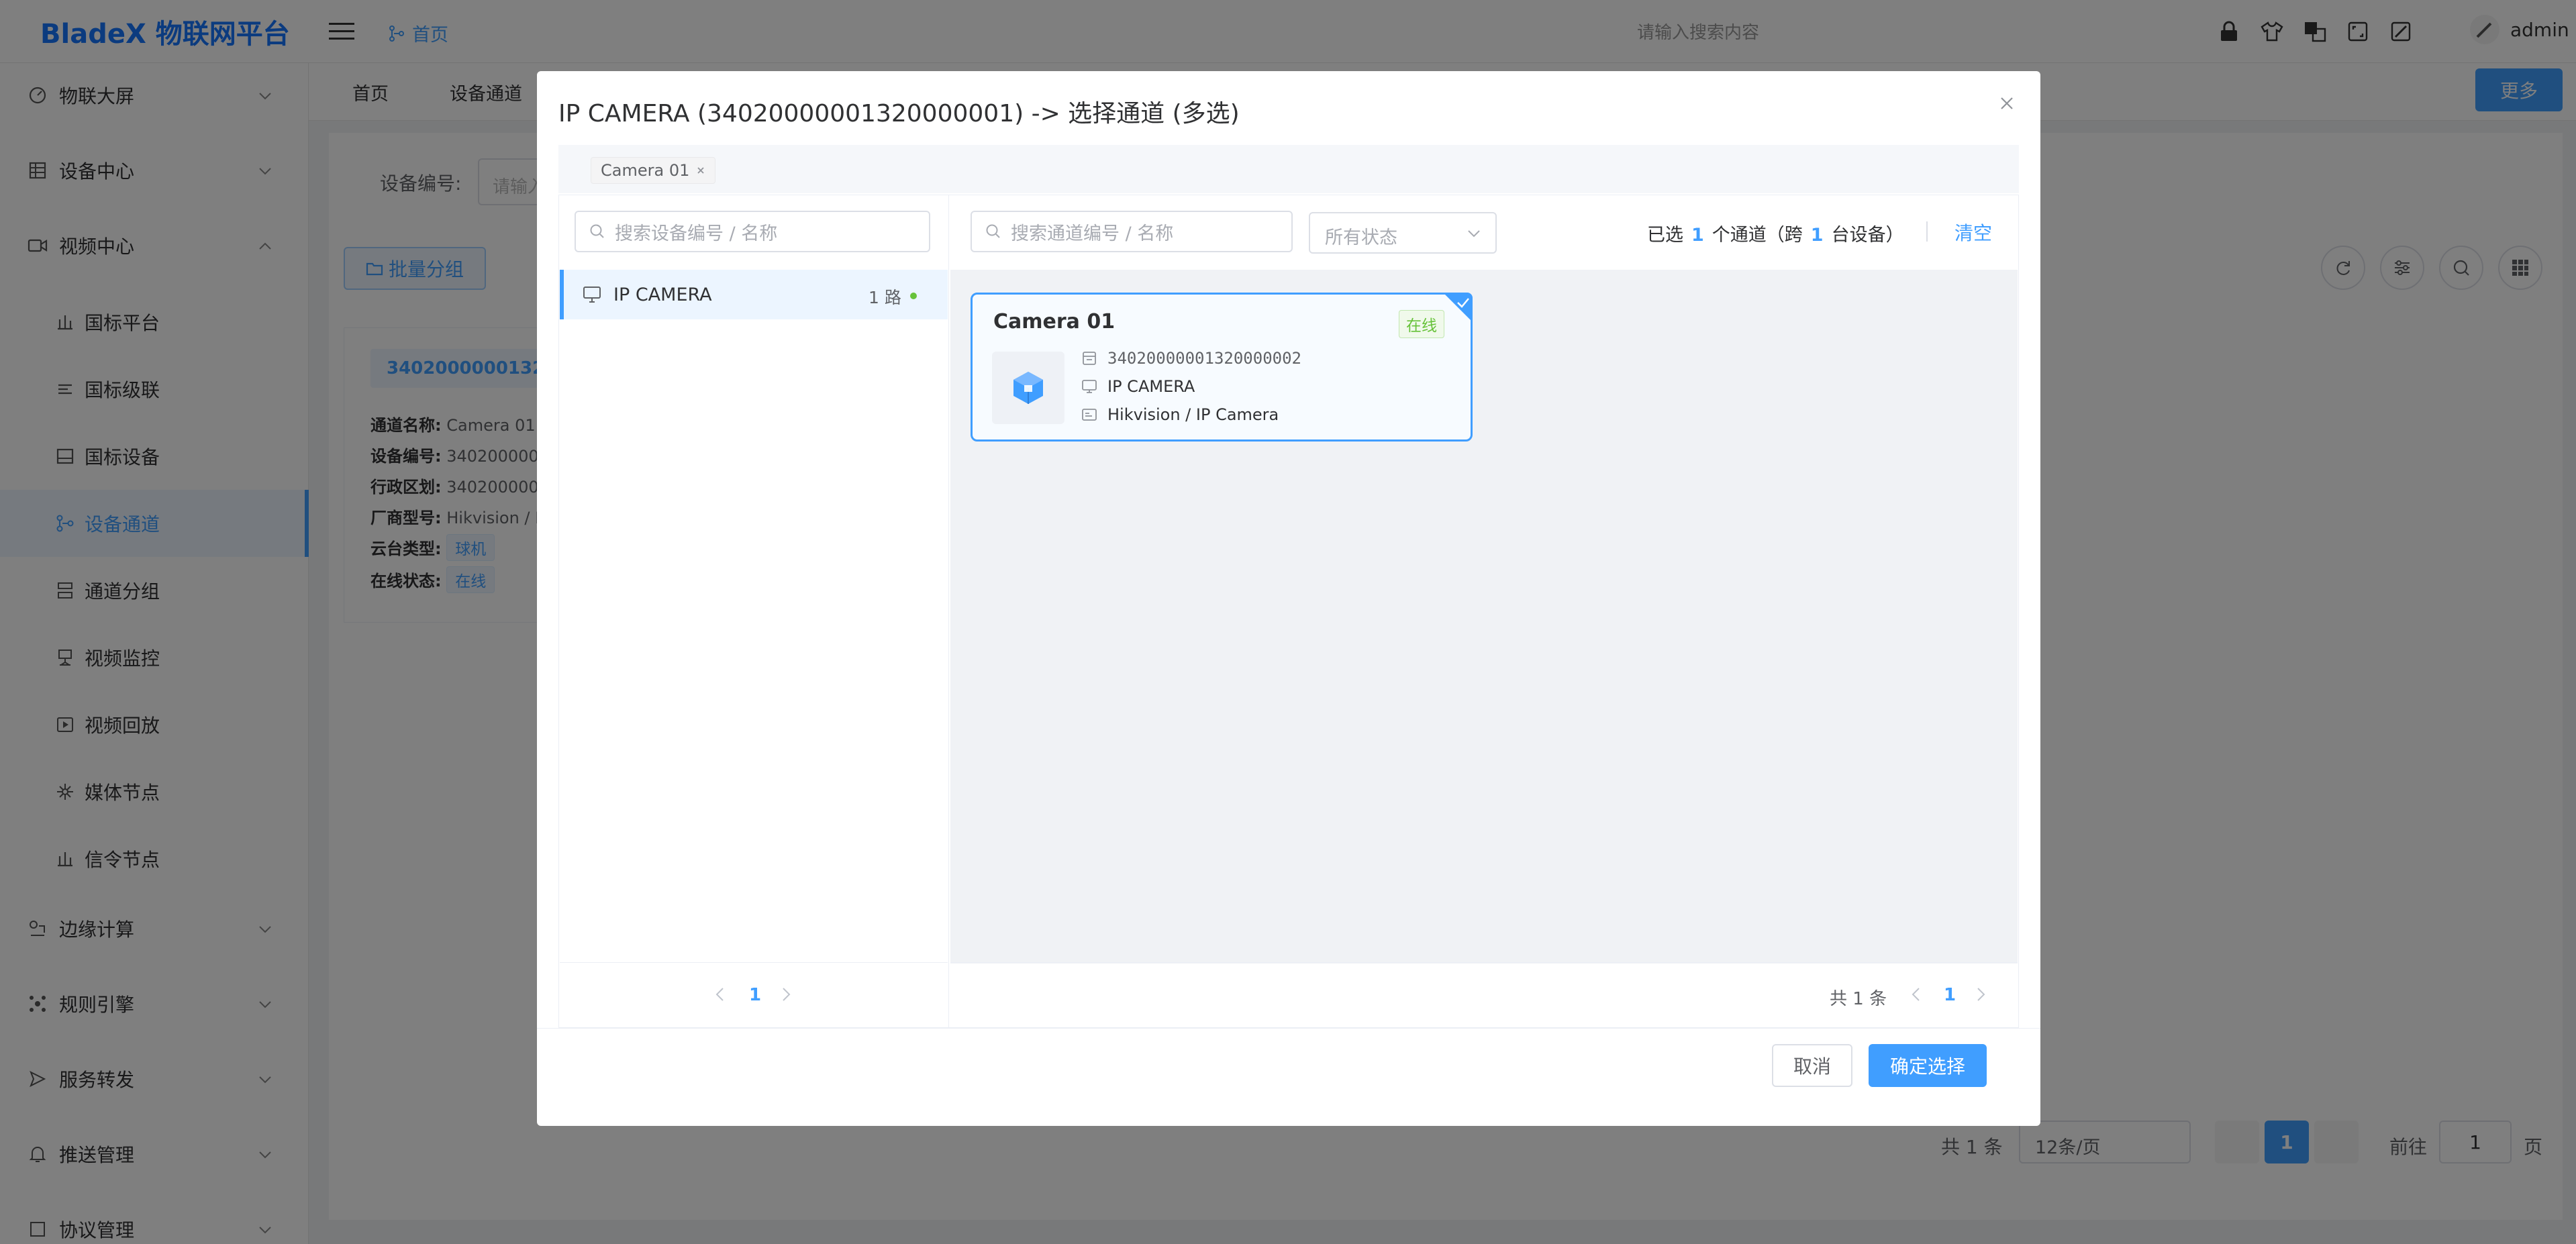 The image size is (2576, 1244). I want to click on channel-search-input: 搜索通道编号 / 名称, so click(1132, 231).